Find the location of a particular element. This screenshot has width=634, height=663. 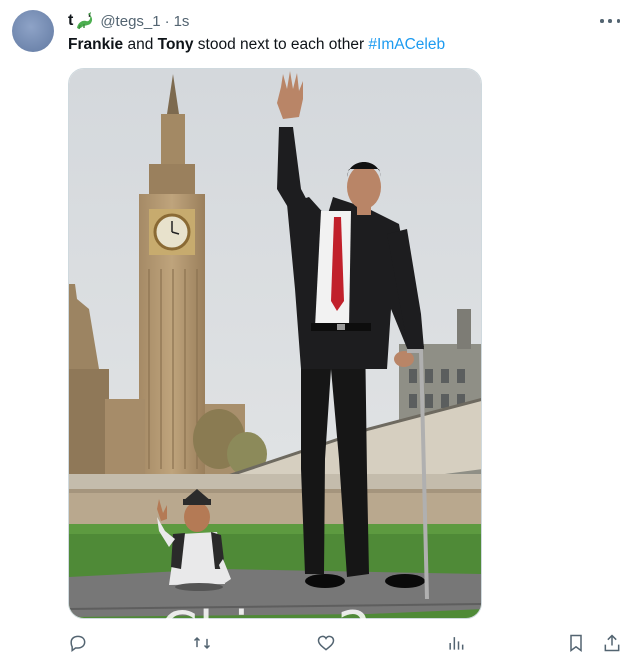

timestamp: 1s is located at coordinates (182, 21).